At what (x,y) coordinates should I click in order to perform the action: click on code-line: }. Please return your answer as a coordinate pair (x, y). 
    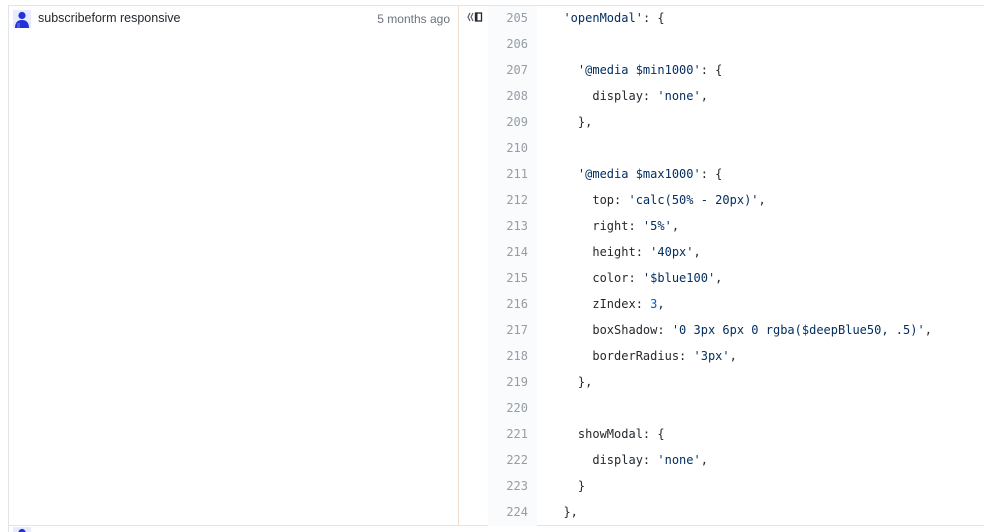
    Looking at the image, I should click on (567, 486).